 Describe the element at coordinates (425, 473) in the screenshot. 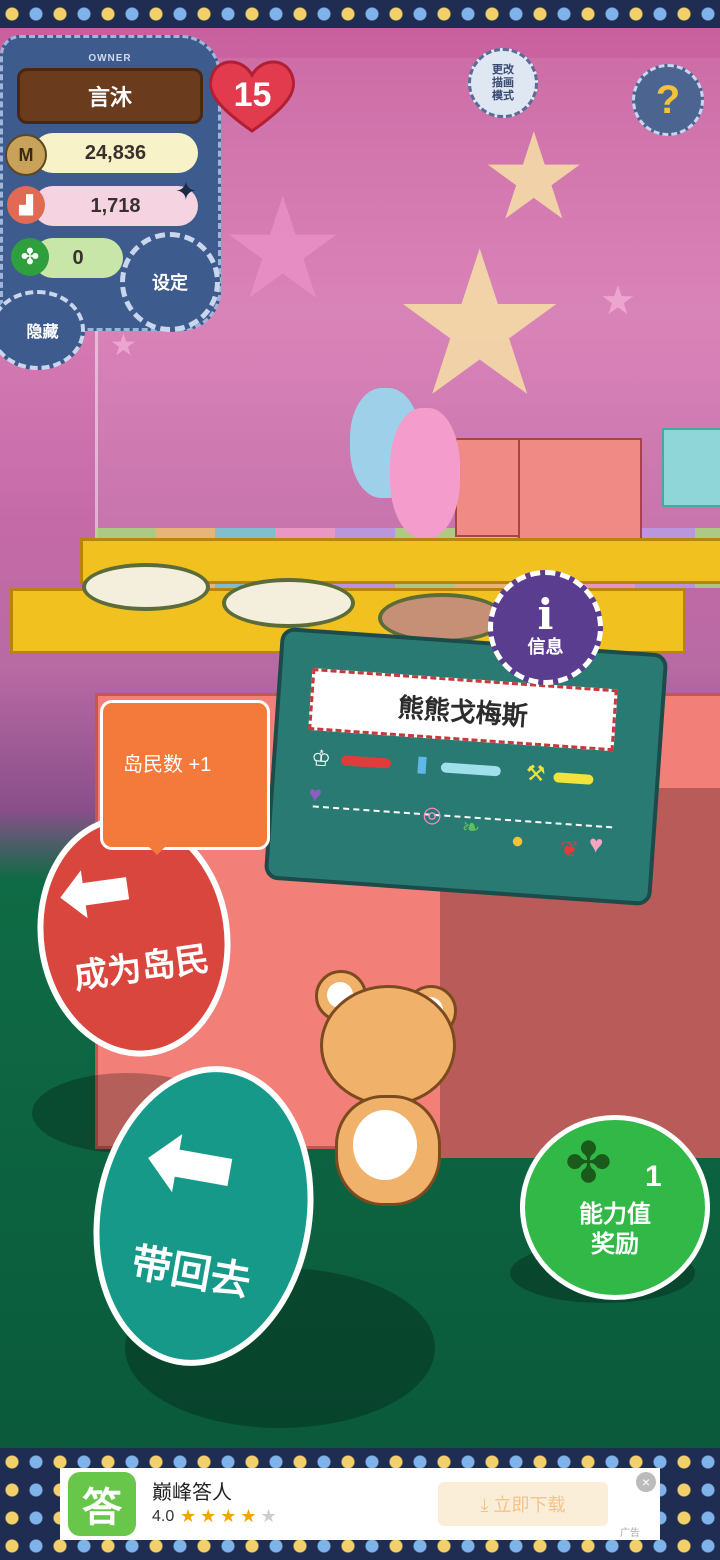

I see `pink-bear-toy` at that location.